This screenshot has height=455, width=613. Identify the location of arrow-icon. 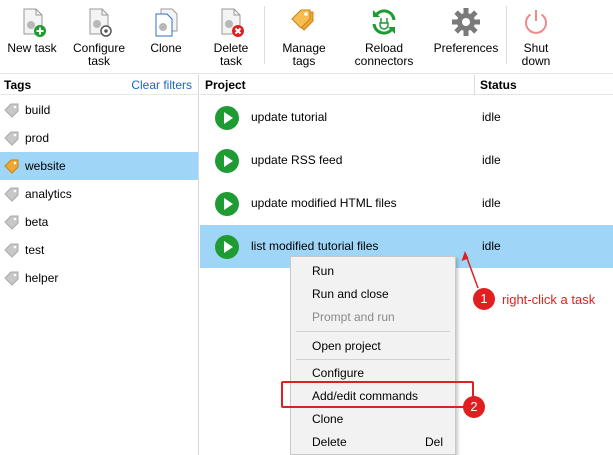
(470, 270).